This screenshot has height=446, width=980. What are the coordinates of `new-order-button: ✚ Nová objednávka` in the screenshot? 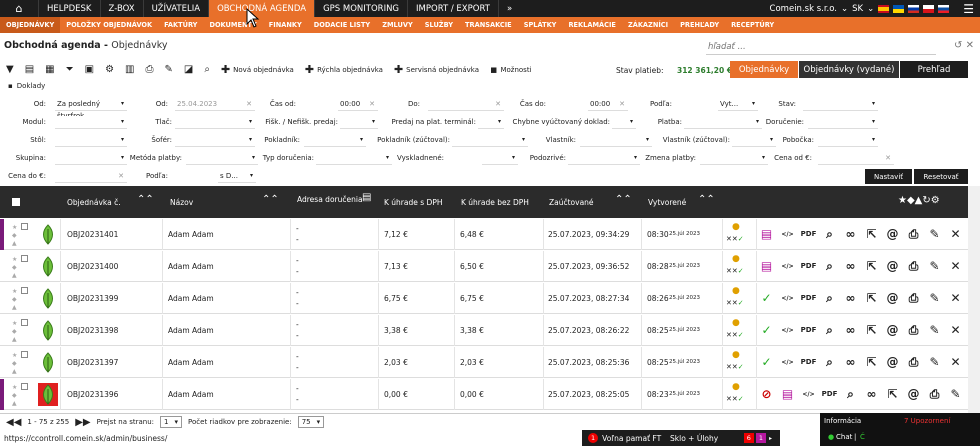 It's located at (257, 69).